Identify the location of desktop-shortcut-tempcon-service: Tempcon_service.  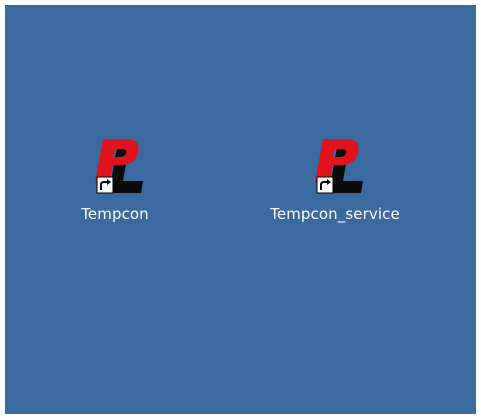
(335, 178).